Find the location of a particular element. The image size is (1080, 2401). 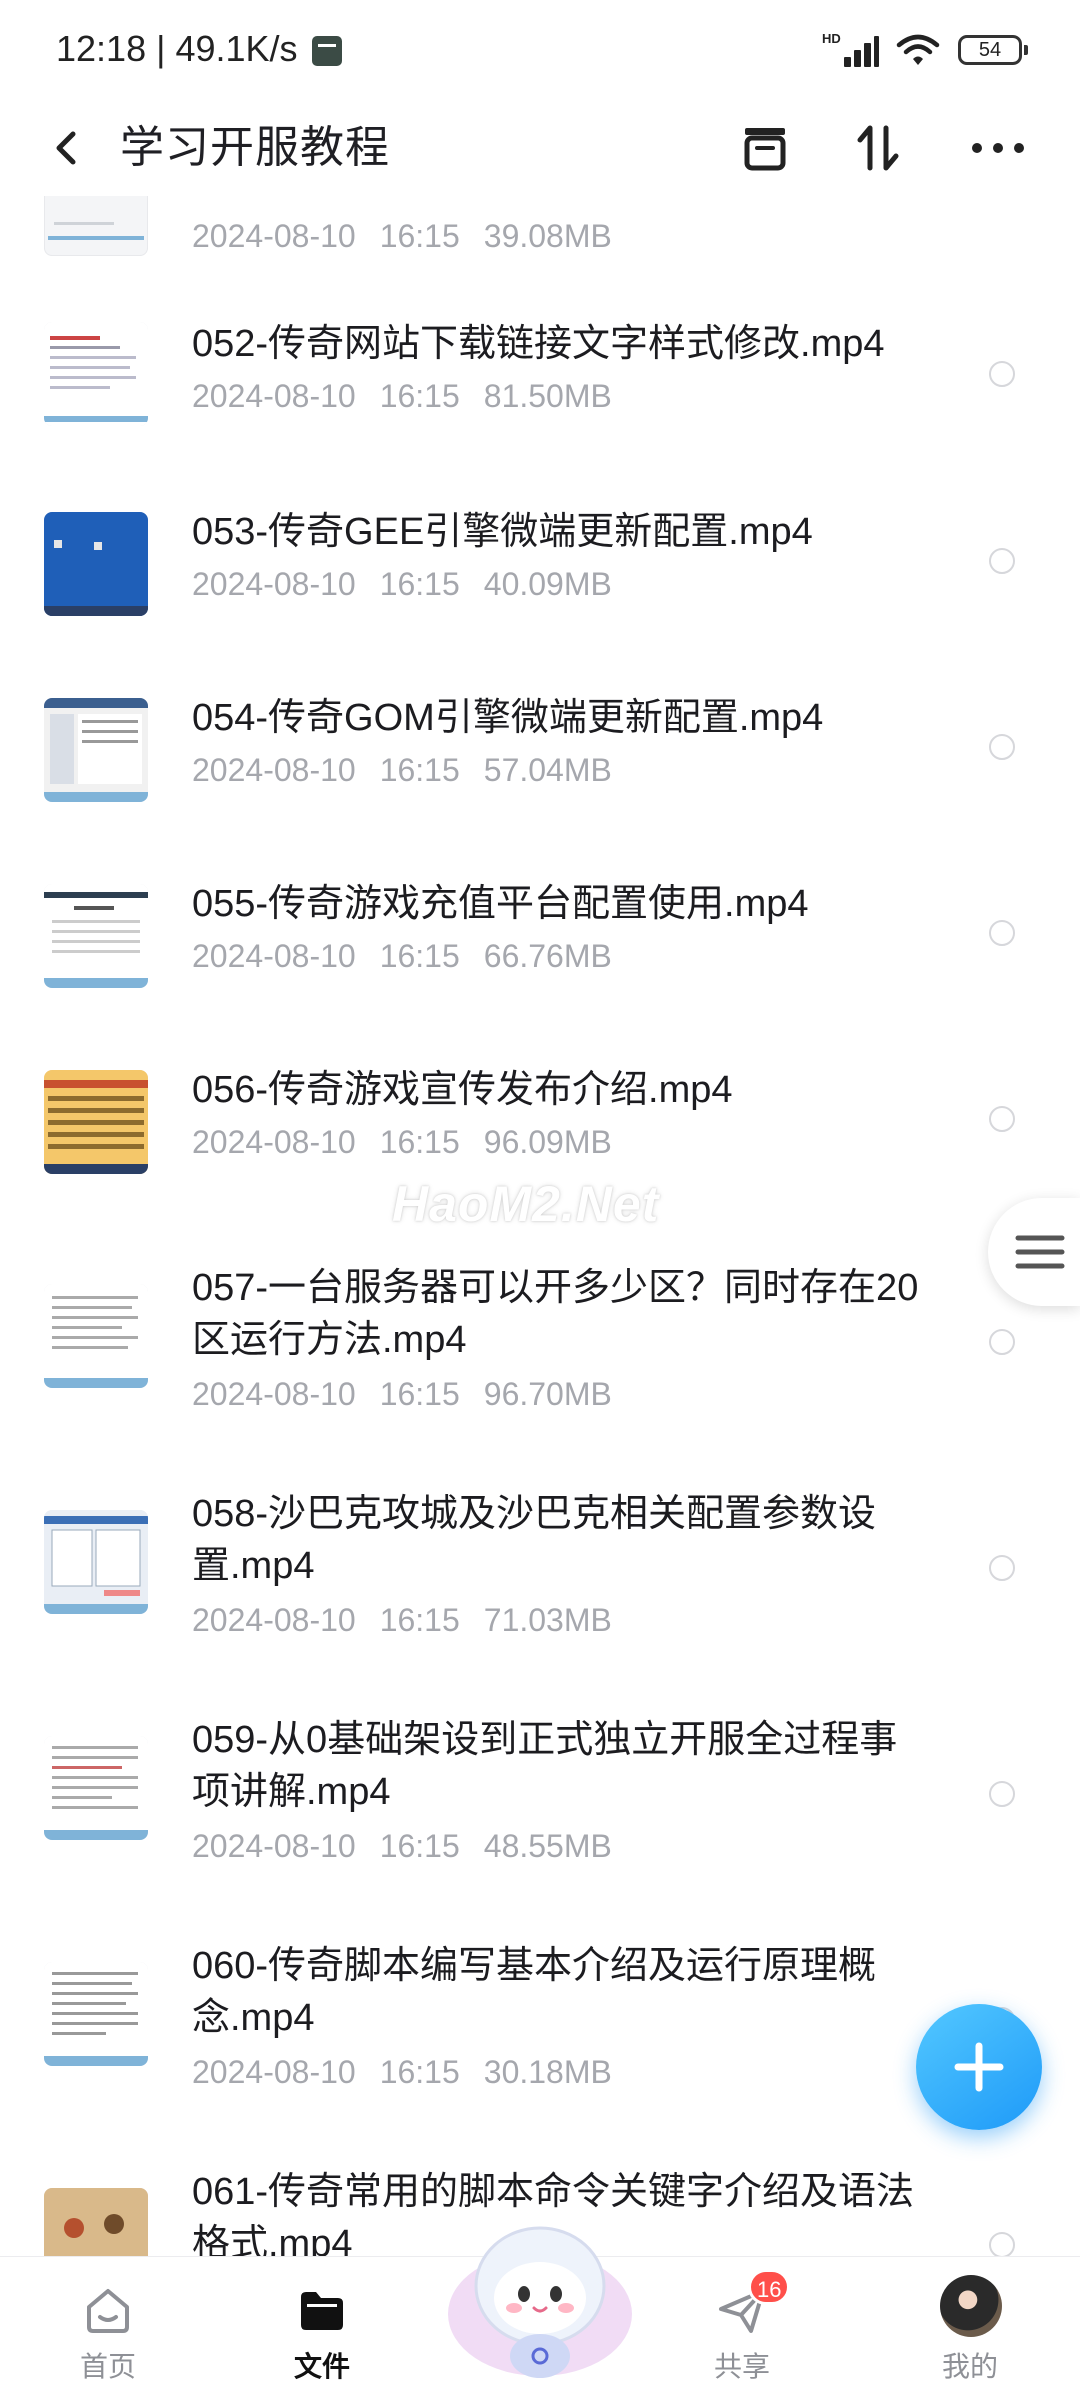

sort-icon is located at coordinates (878, 148).